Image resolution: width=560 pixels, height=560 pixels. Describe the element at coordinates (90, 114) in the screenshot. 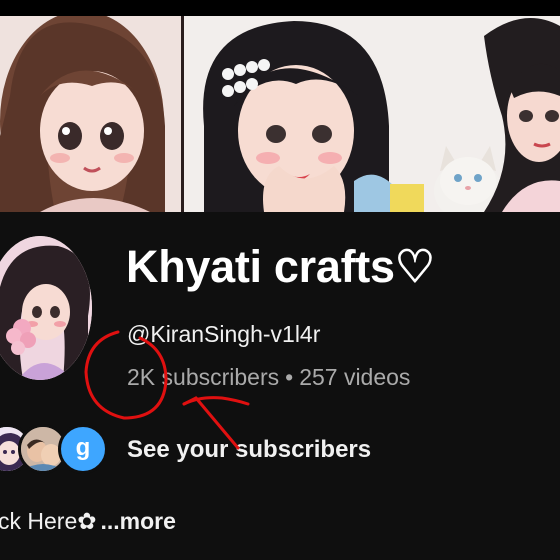

I see `banner-art-girl-brown-hair` at that location.